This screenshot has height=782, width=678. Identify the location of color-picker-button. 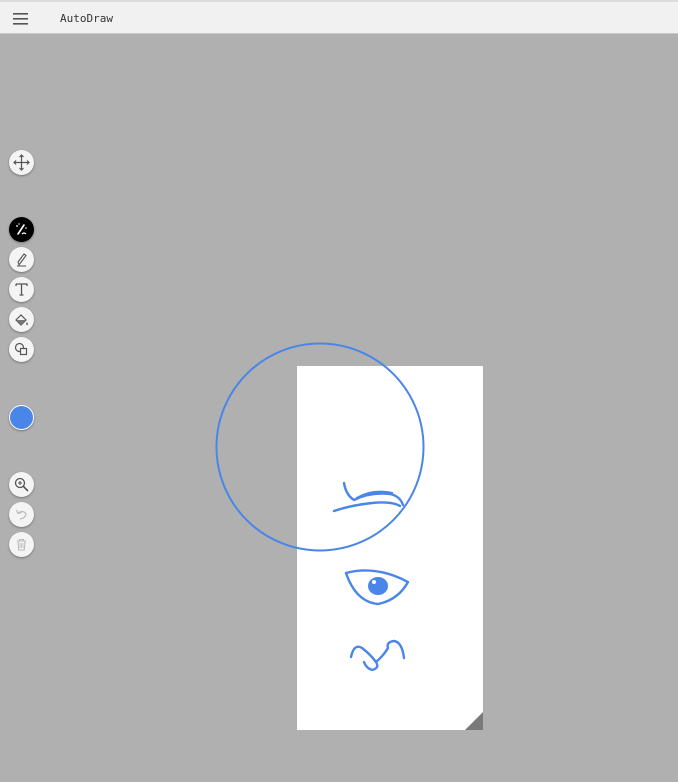
(21, 417).